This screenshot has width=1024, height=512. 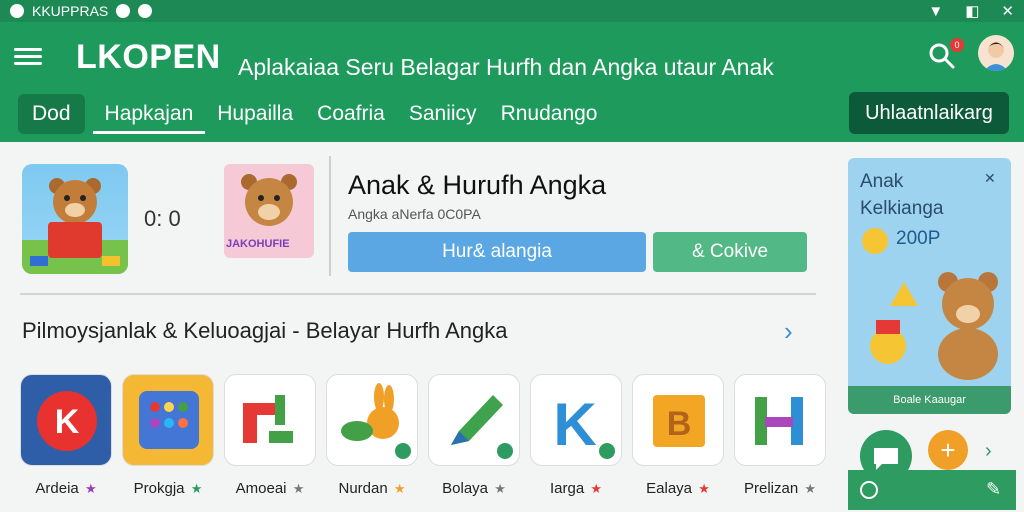 I want to click on tab-dod: Dod, so click(x=51, y=114).